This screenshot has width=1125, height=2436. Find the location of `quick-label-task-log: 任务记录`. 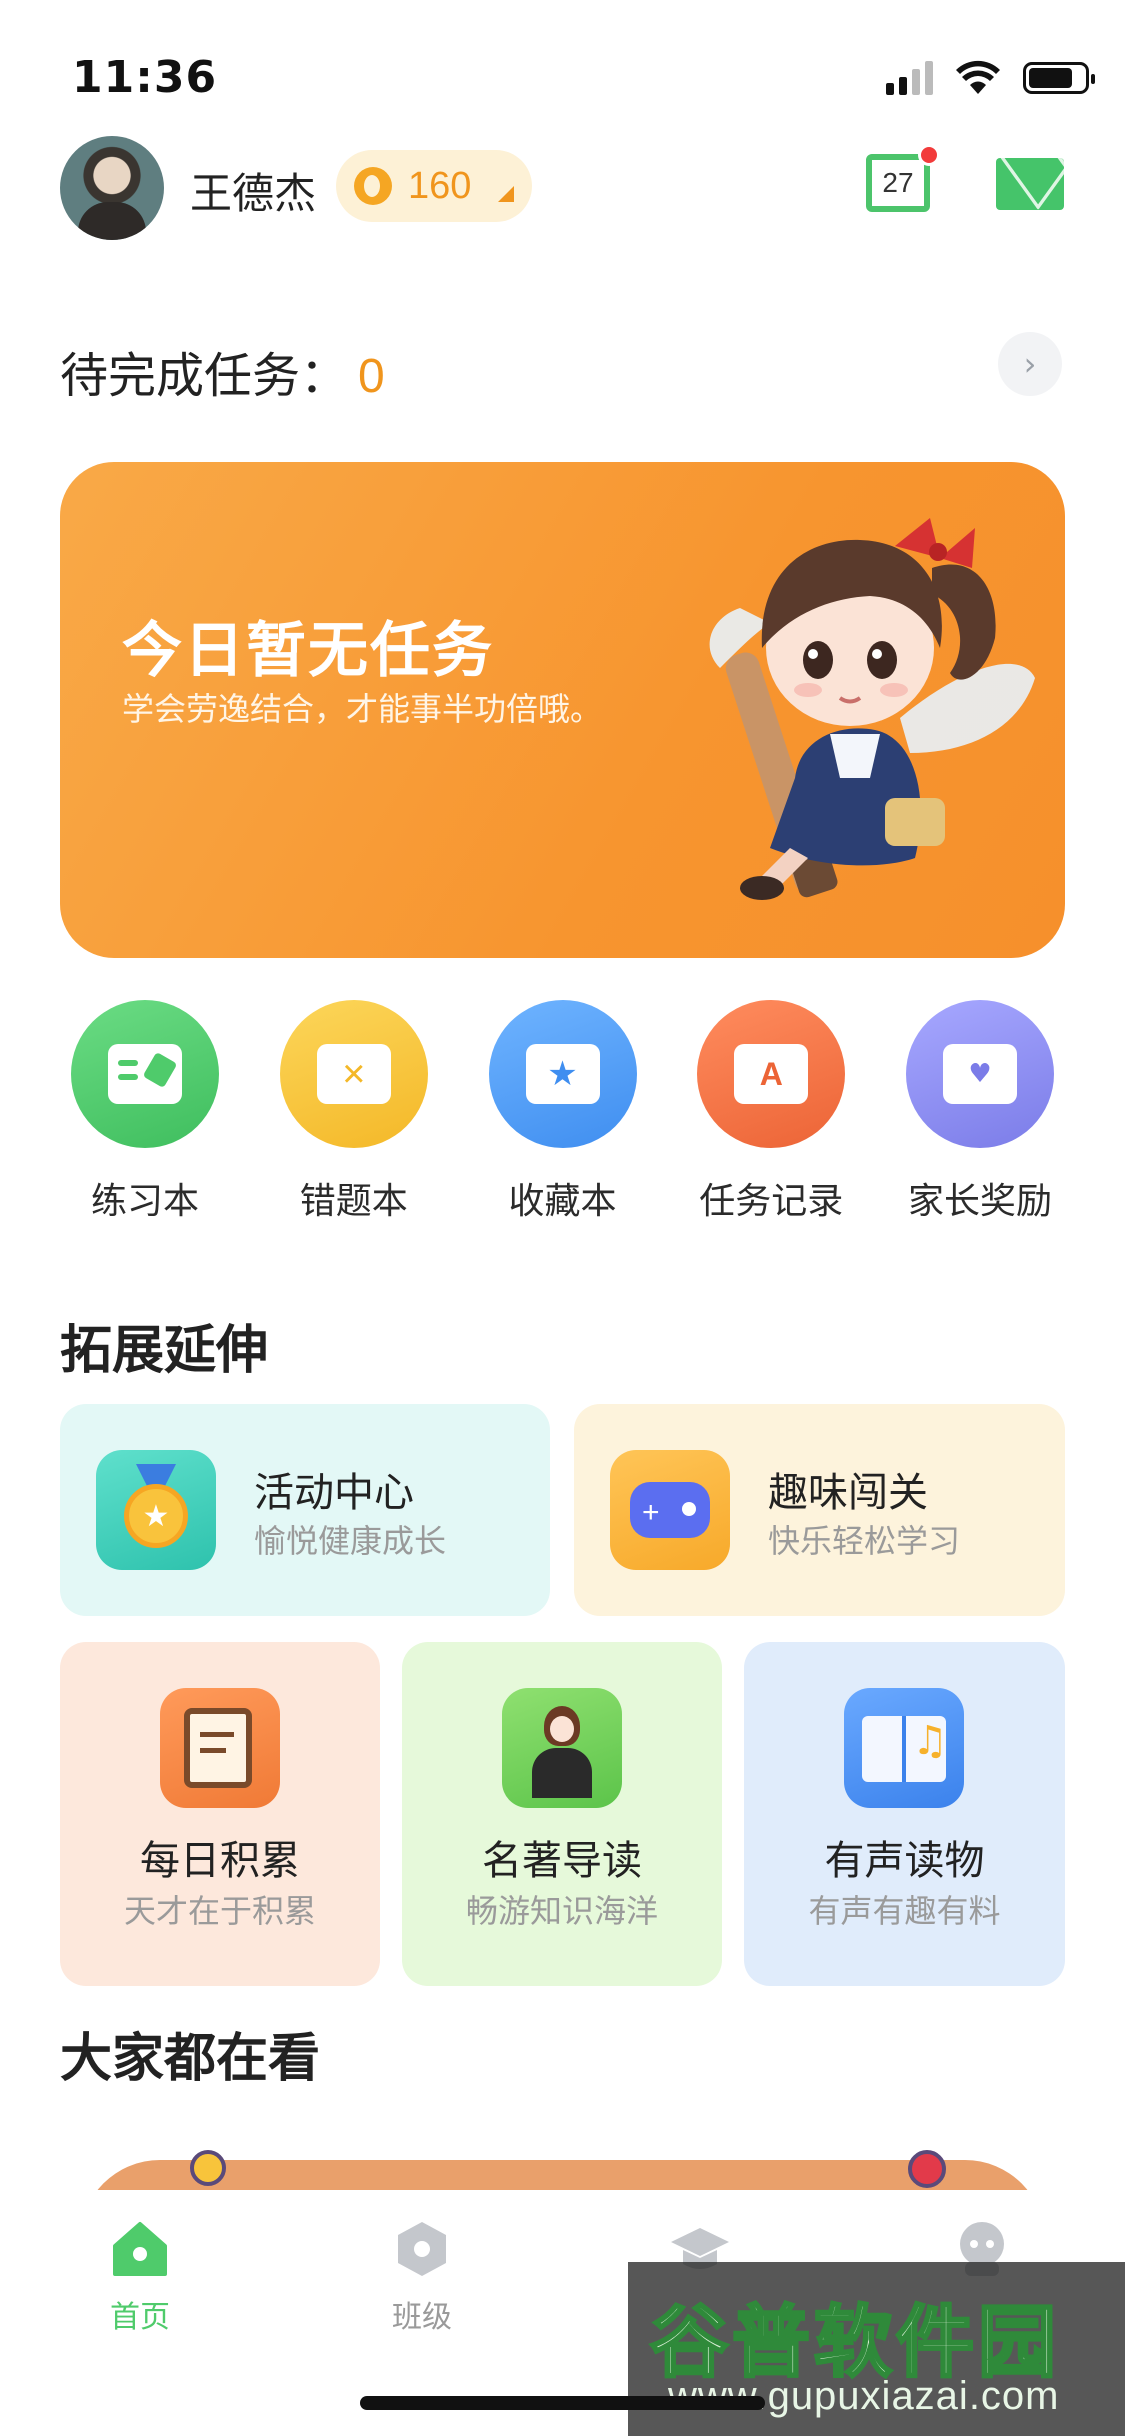

quick-label-task-log: 任务记录 is located at coordinates (771, 1201).